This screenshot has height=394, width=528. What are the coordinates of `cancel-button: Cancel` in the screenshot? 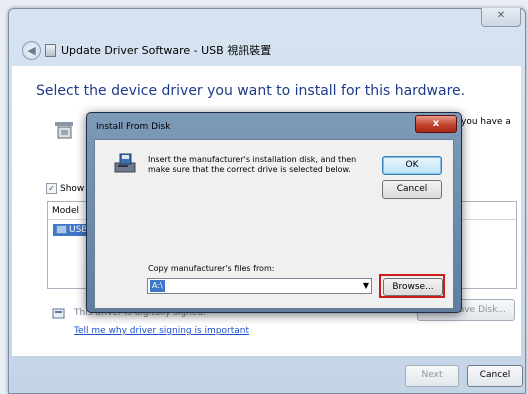 It's located at (495, 376).